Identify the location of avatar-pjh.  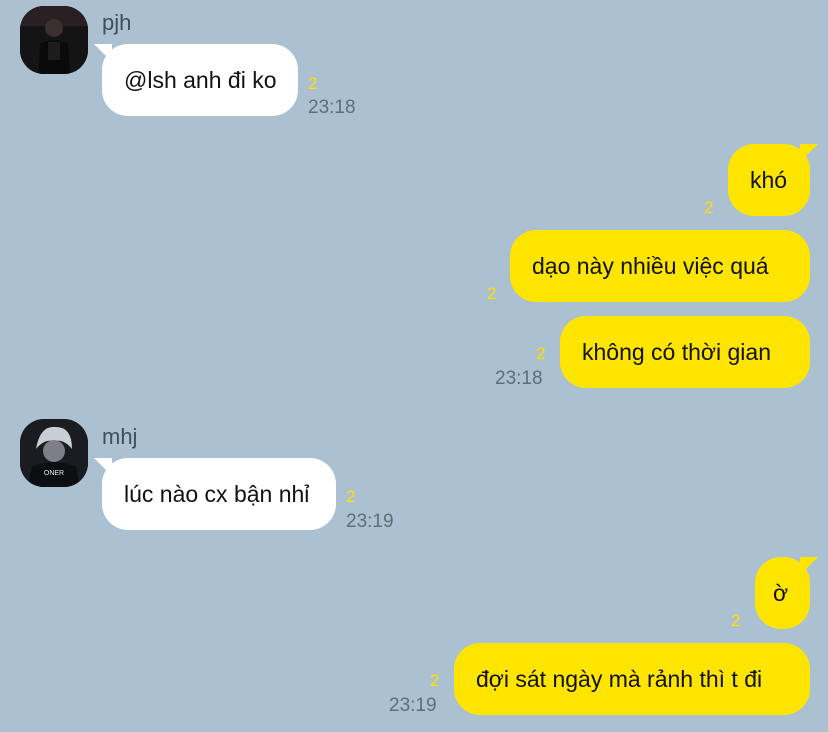
(54, 40).